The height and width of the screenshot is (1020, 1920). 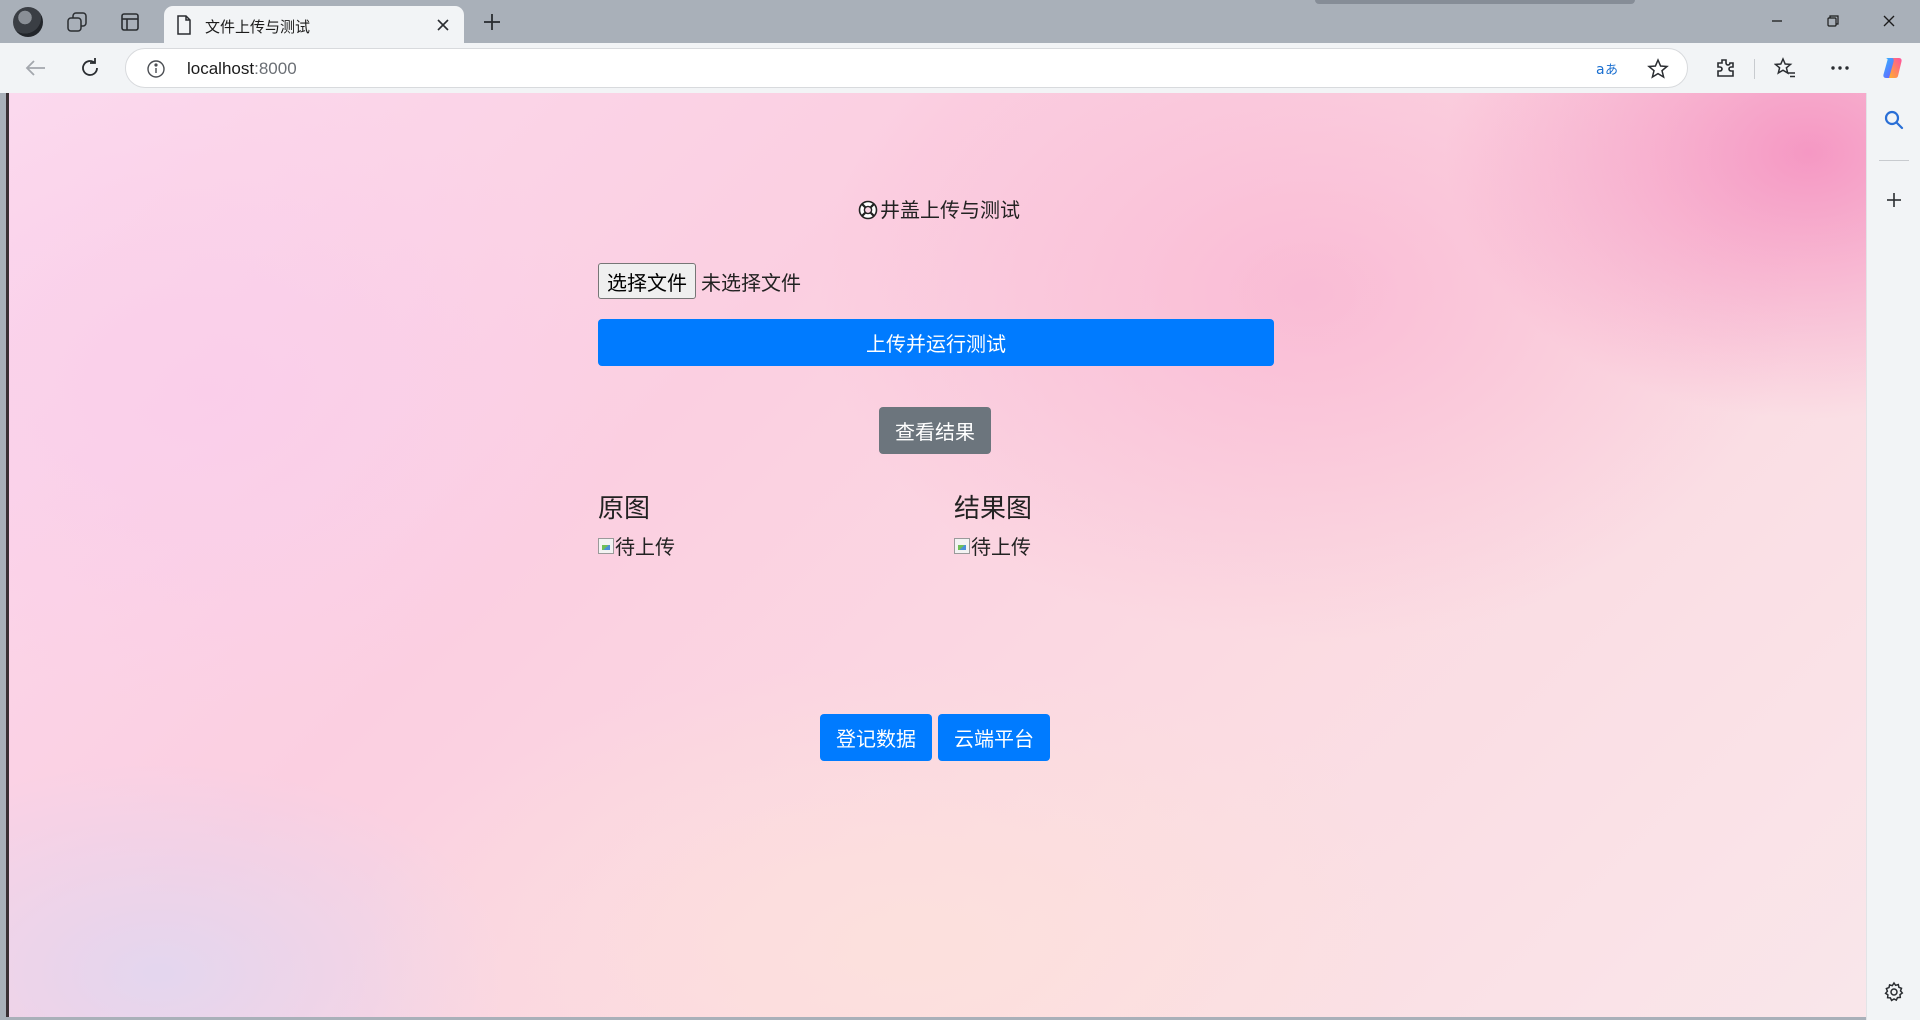 What do you see at coordinates (1754, 69) in the screenshot?
I see `toolbar-separator` at bounding box center [1754, 69].